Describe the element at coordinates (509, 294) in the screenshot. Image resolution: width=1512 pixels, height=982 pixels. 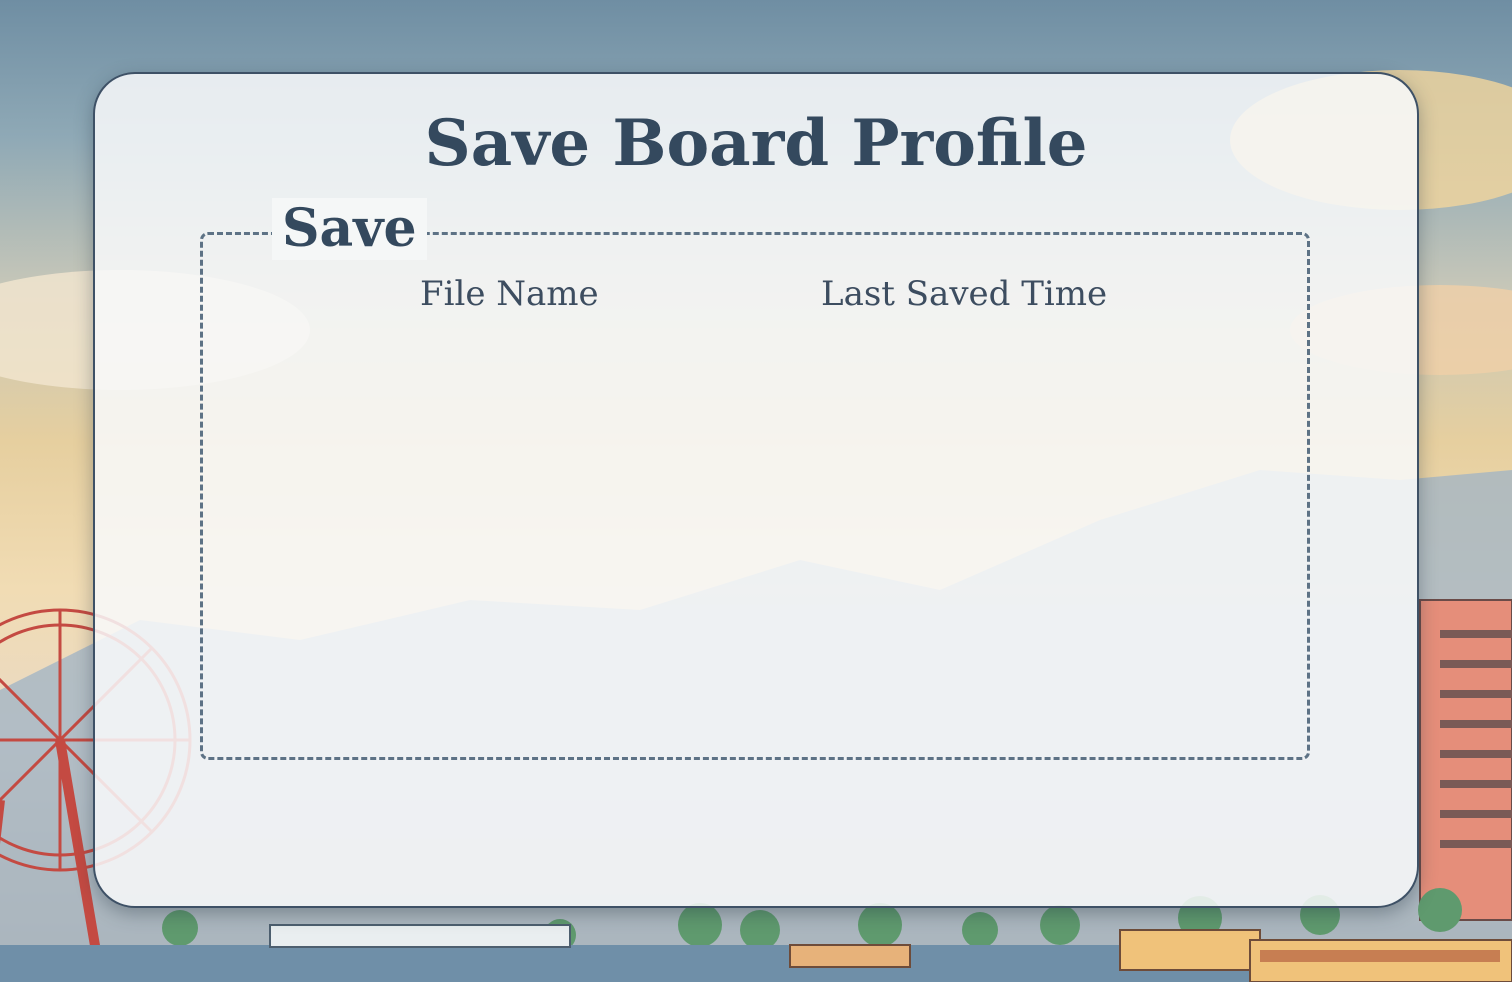
I see `column-header-file-name: File Name` at that location.